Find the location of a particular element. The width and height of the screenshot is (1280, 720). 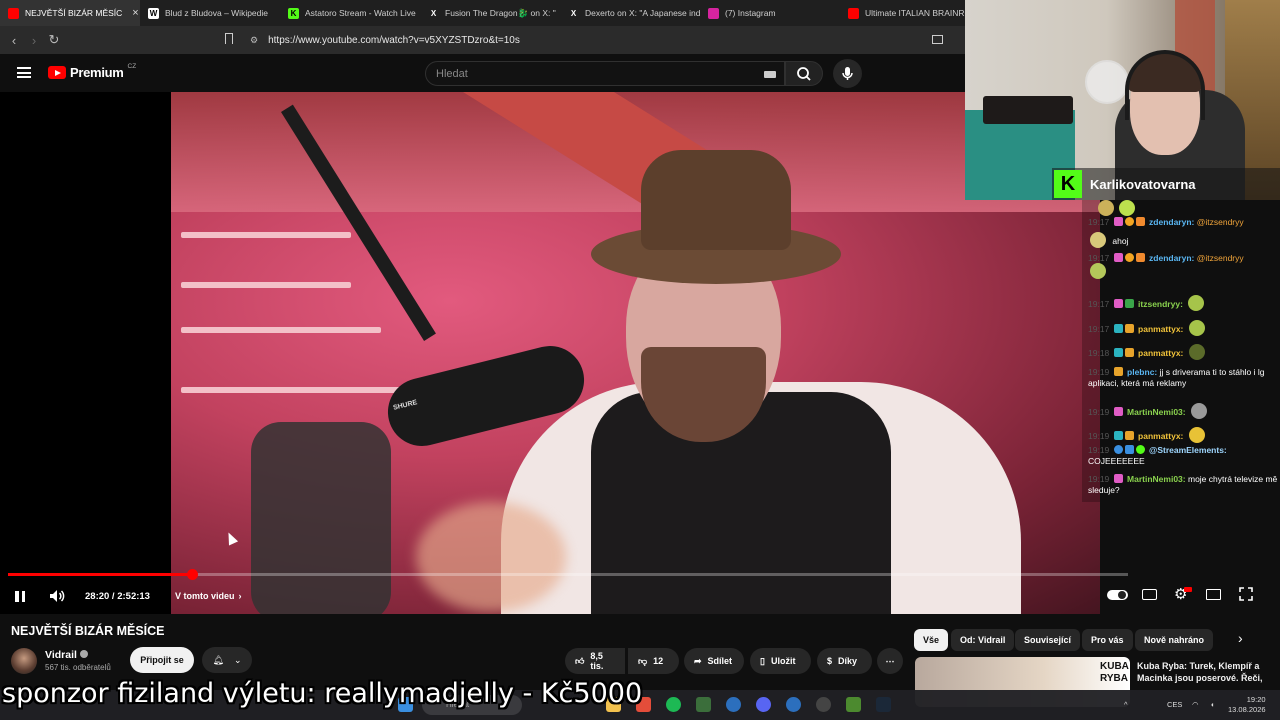

more-actions-button: ⋯ is located at coordinates (890, 661).